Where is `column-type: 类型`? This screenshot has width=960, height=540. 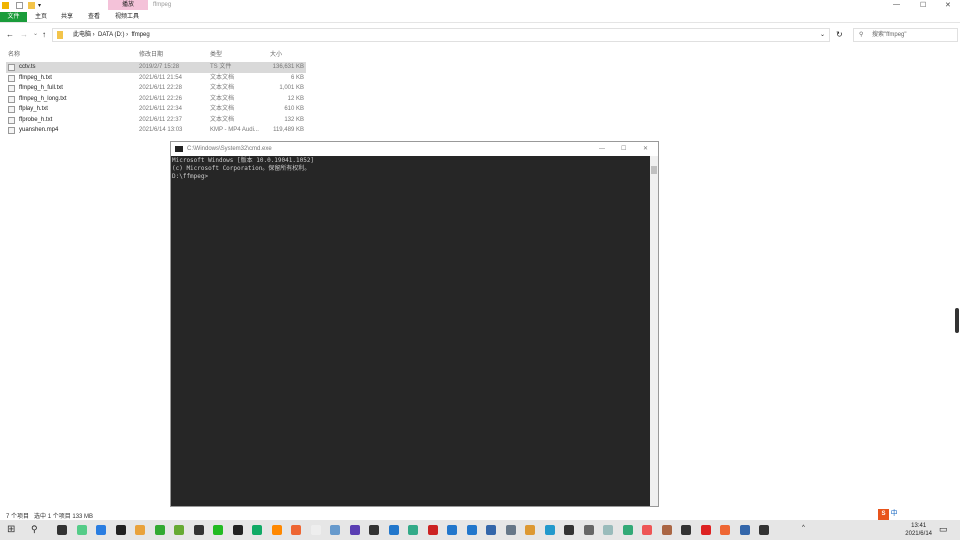
column-type: 类型 is located at coordinates (216, 53).